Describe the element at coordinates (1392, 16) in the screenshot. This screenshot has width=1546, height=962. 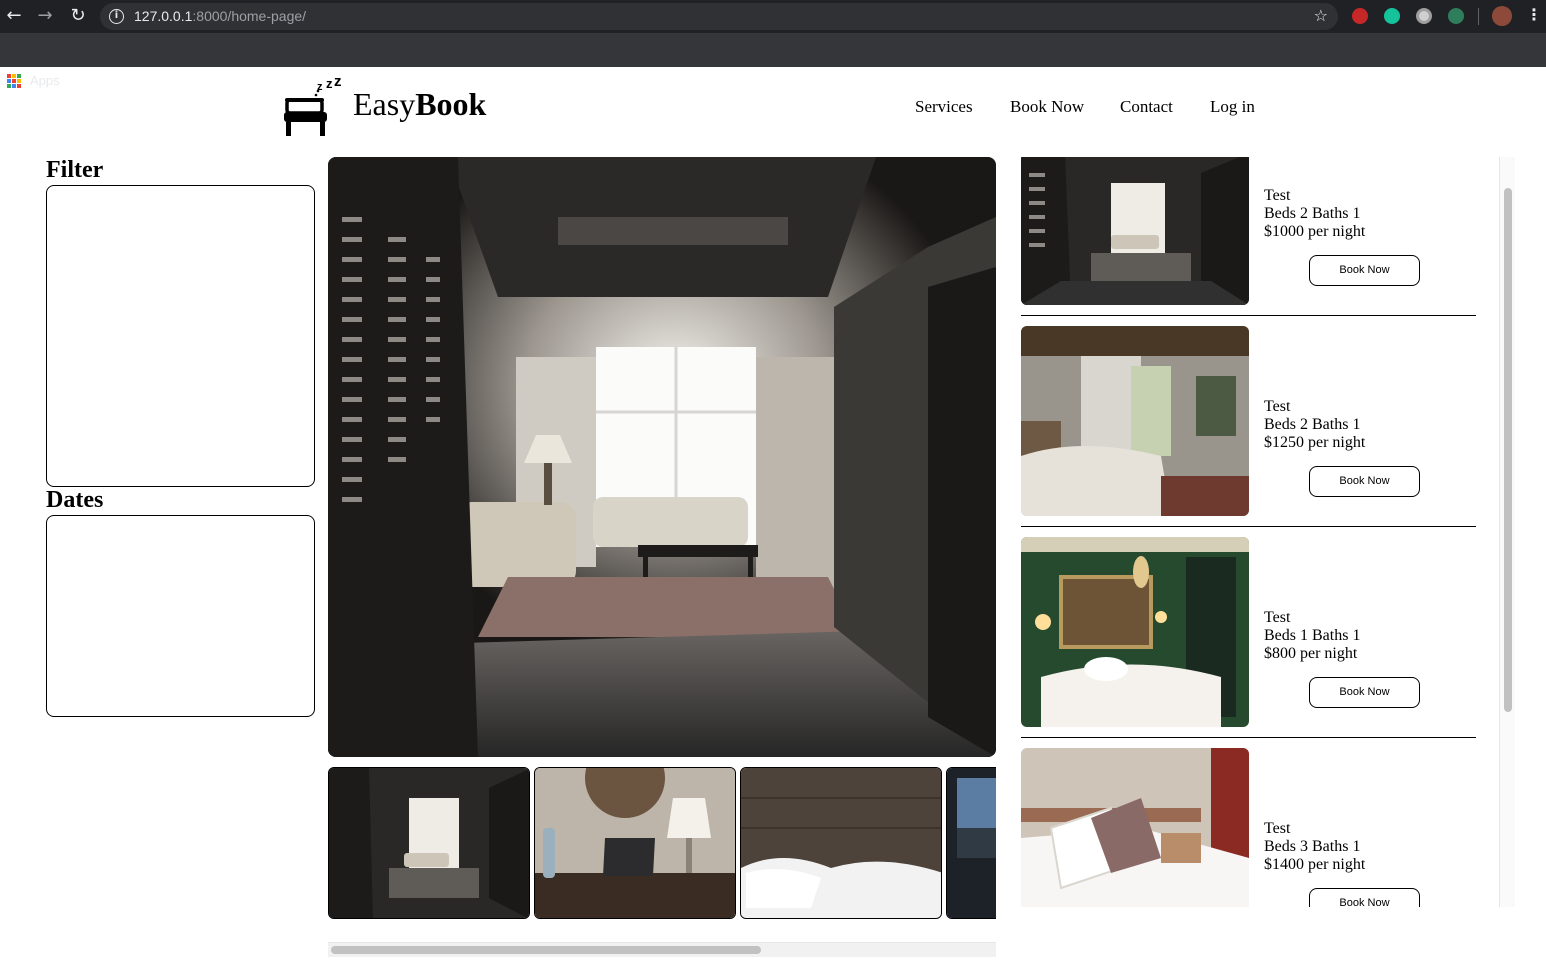
I see `grammarly-extension-icon` at that location.